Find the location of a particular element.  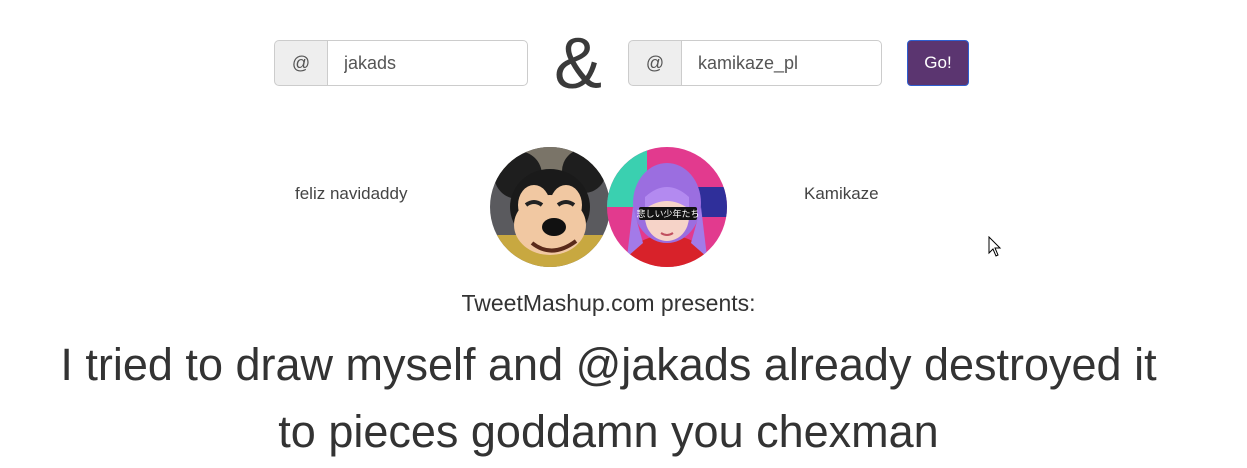

tweet-line-2: to pieces goddamn you chexman is located at coordinates (608, 431).